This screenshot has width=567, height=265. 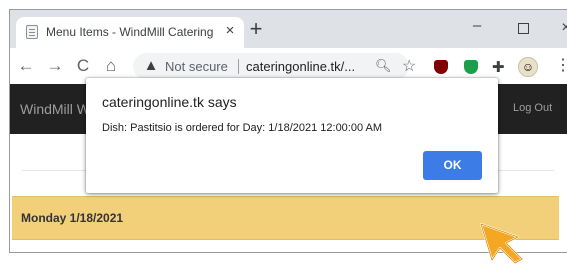 I want to click on tab-menu-items: Menu Items - WindMill Catering ×, so click(x=130, y=32).